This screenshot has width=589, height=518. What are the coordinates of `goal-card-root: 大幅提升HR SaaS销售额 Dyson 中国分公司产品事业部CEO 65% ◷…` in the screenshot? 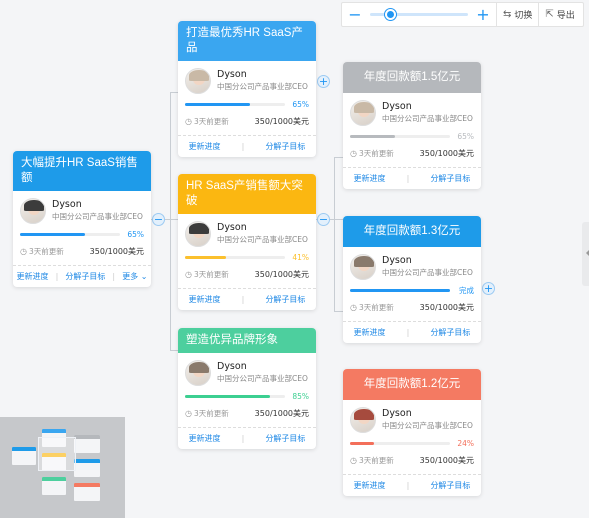 It's located at (82, 219).